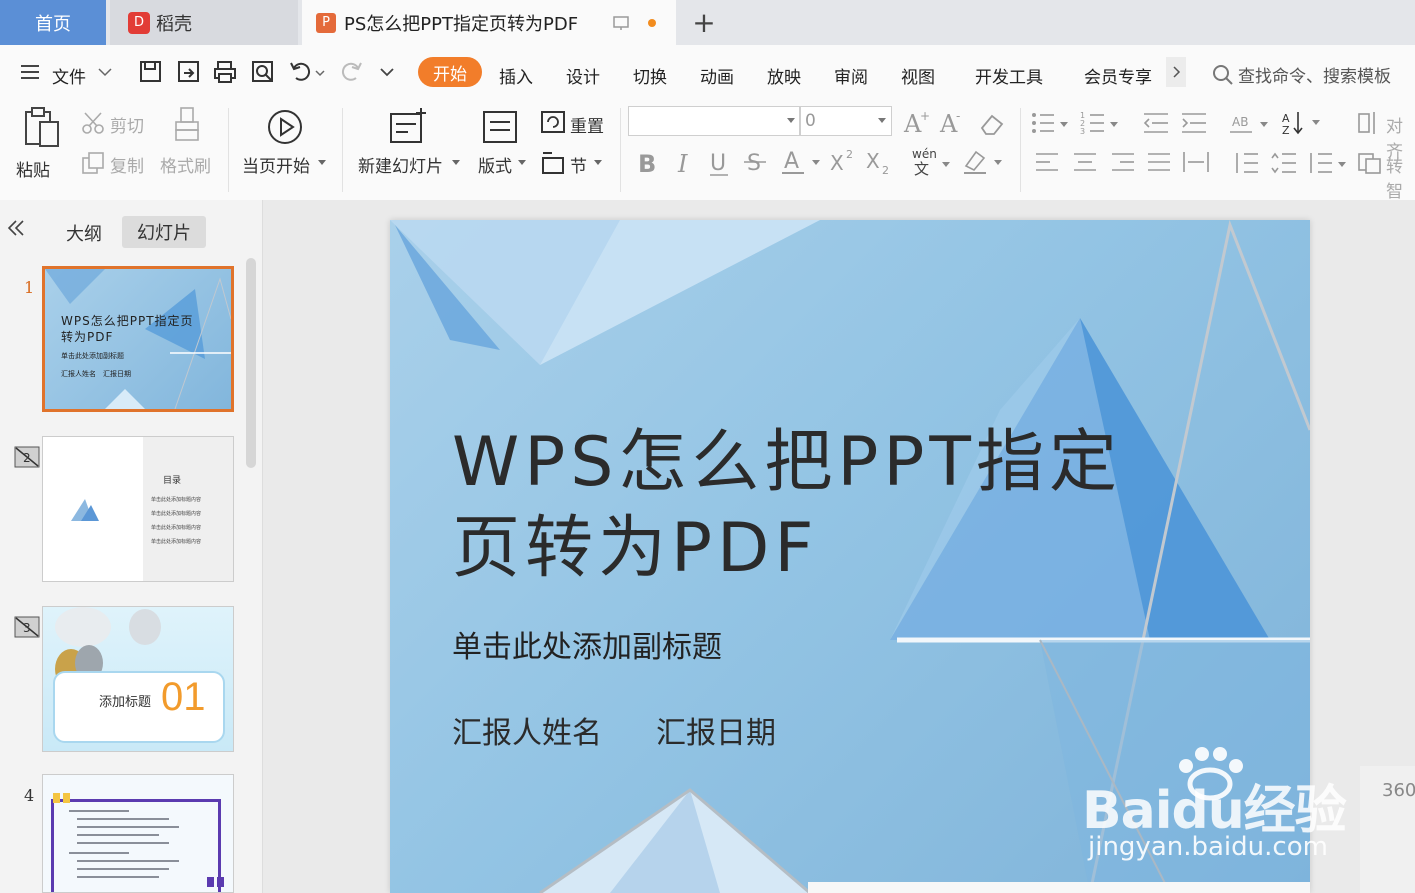  I want to click on tab-home: 首页, so click(53, 22).